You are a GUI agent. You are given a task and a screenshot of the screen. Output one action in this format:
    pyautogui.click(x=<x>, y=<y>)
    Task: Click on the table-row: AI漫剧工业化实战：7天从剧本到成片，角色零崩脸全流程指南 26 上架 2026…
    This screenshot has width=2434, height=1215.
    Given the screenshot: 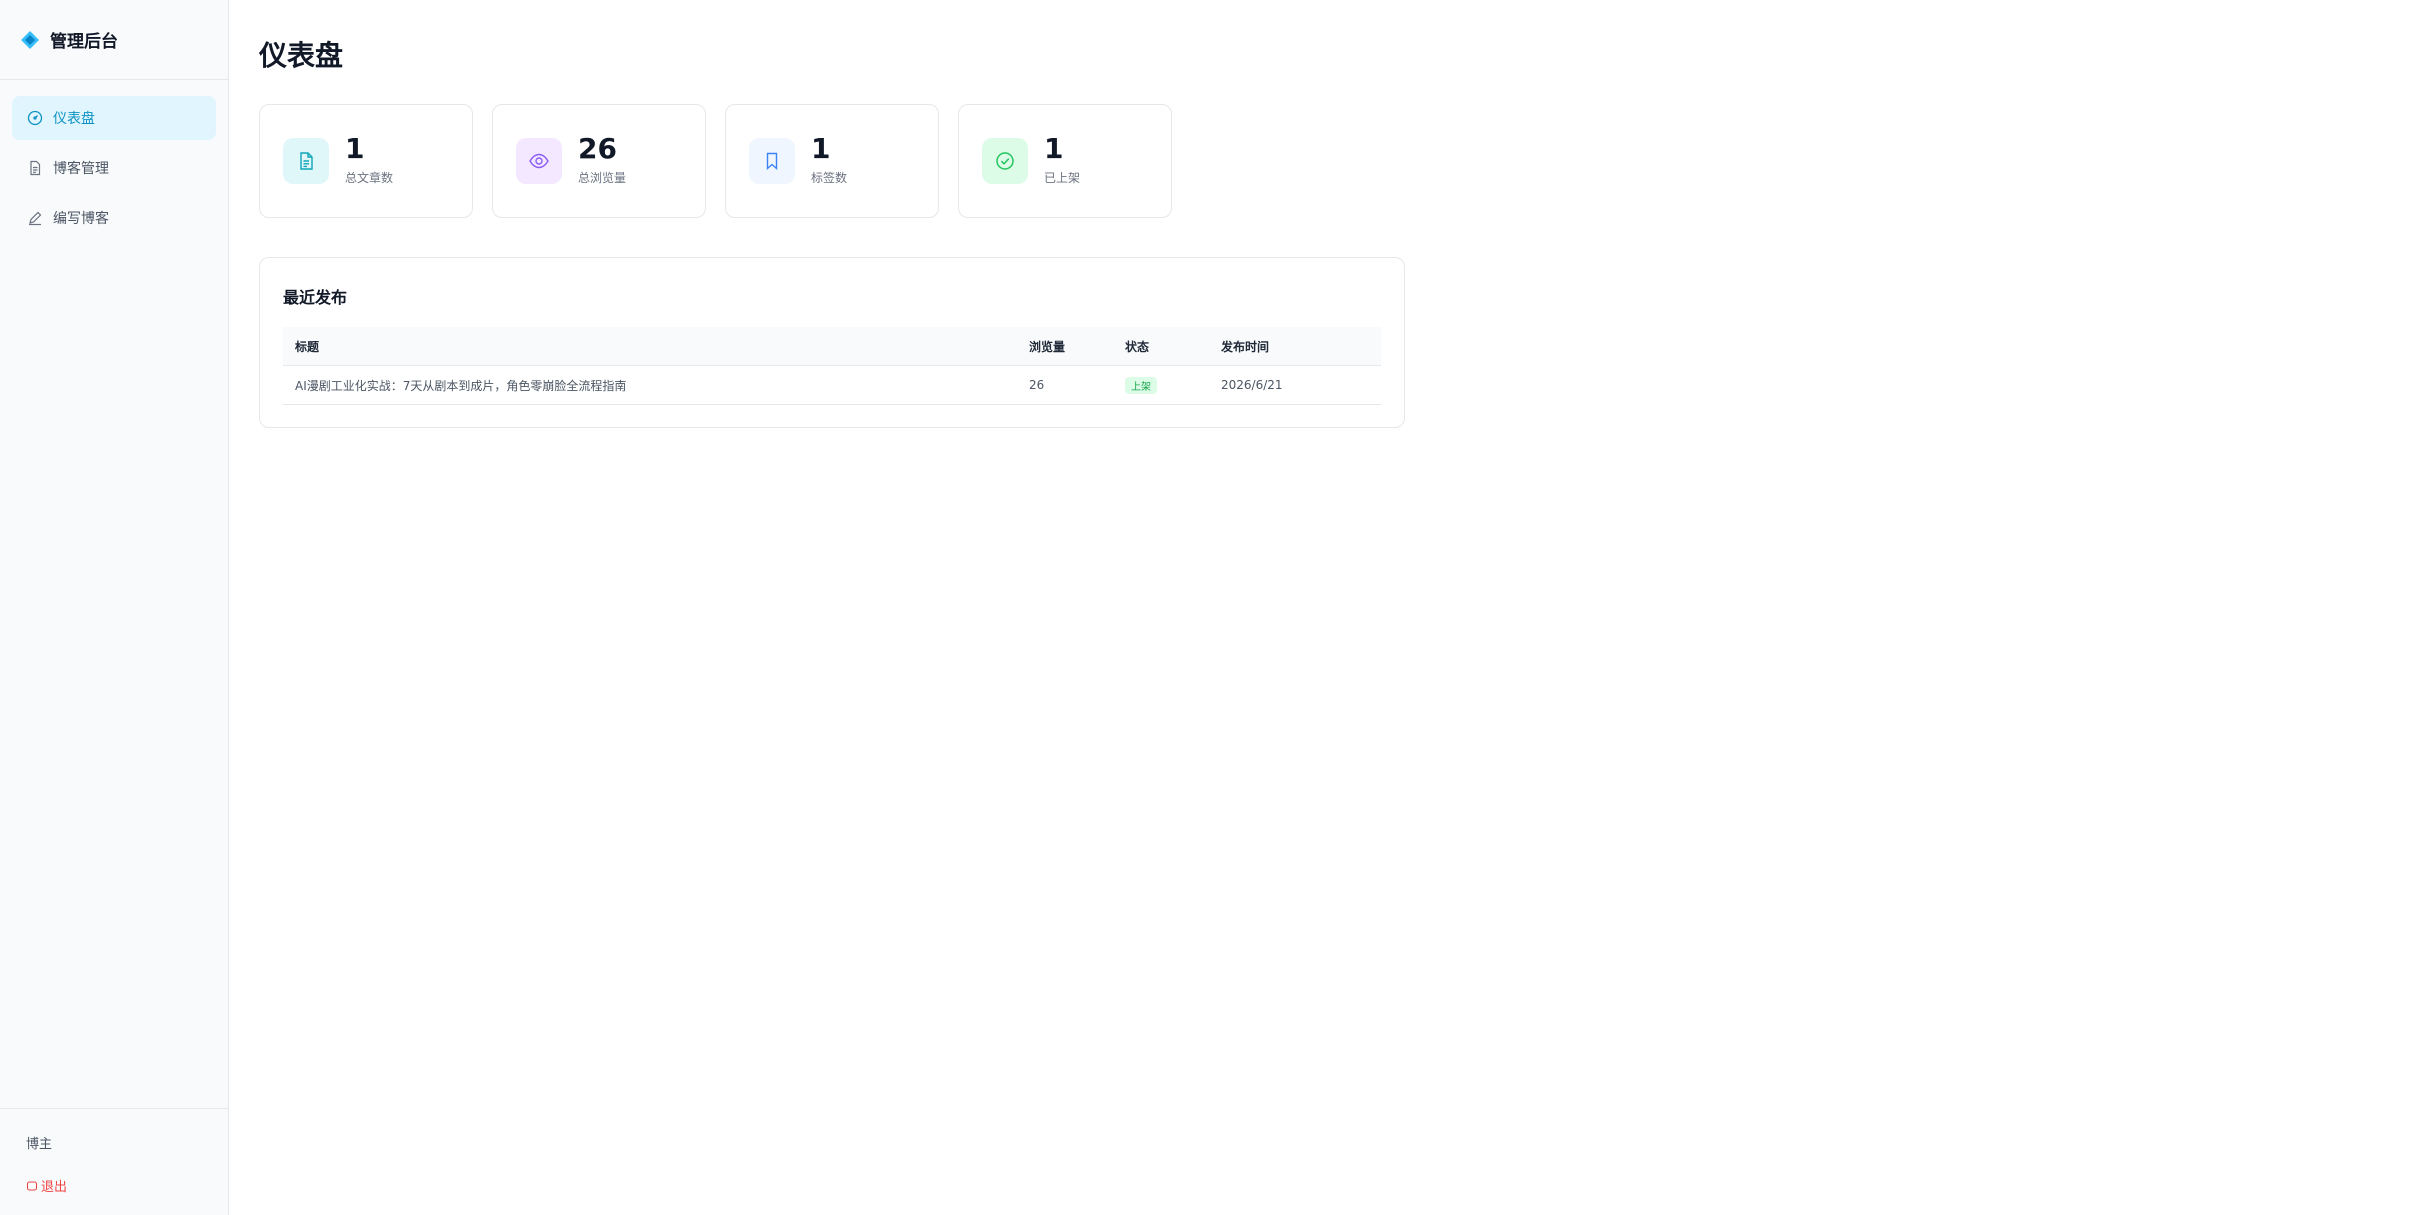 What is the action you would take?
    pyautogui.click(x=832, y=385)
    